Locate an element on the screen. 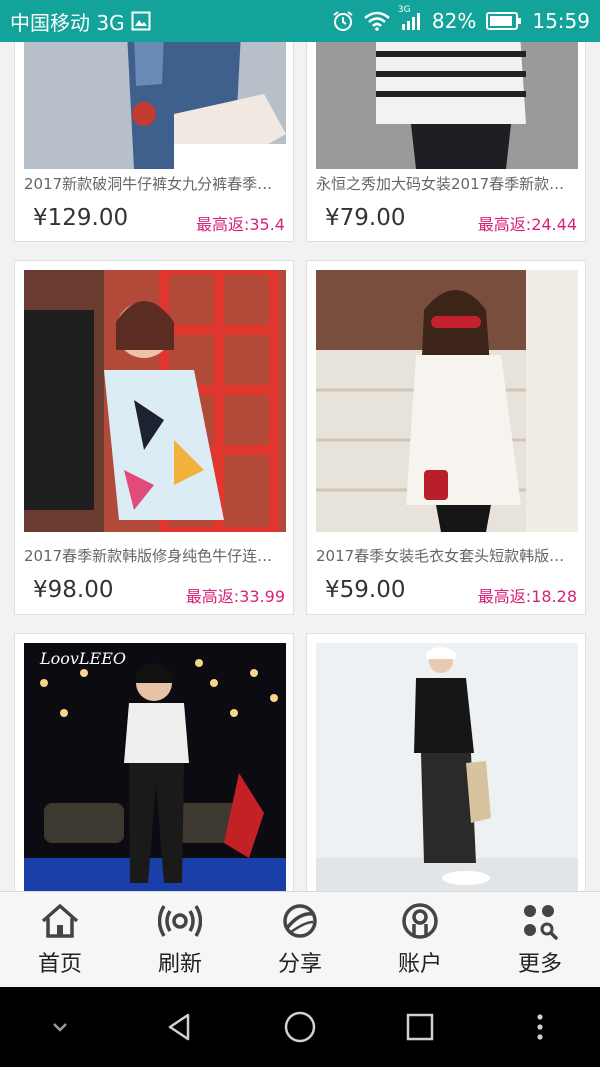 The image size is (600, 1067). product-price: ¥129.00 is located at coordinates (81, 218).